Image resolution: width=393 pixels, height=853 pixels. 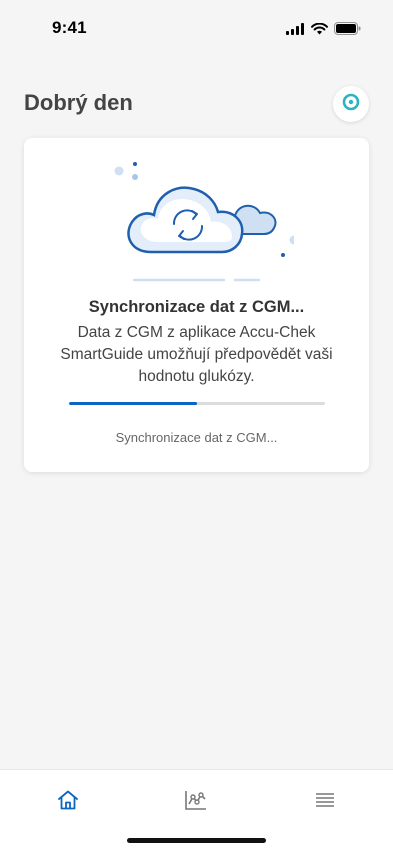 I want to click on battery-icon, so click(x=347, y=31).